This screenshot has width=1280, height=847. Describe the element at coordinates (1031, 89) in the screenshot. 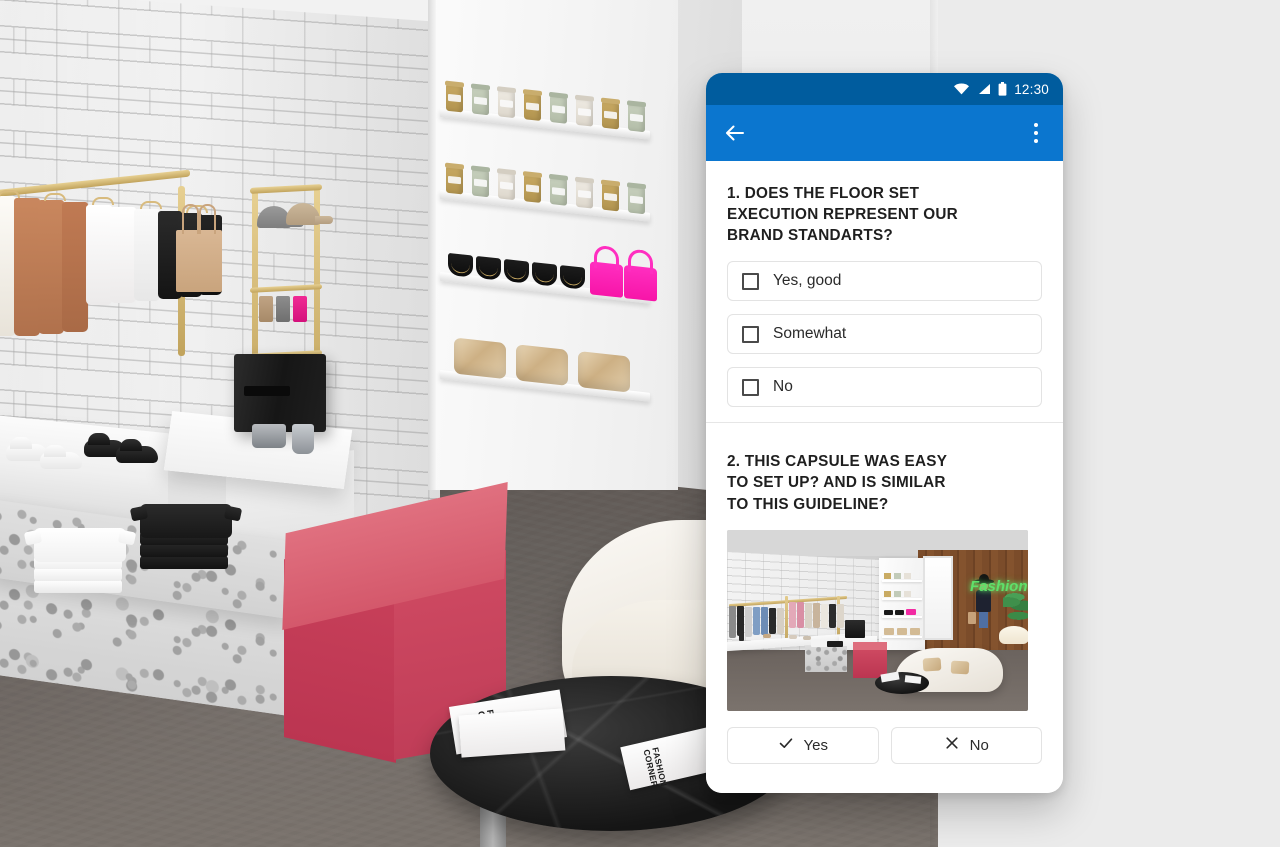

I see `status-bar-time: 12:30` at that location.